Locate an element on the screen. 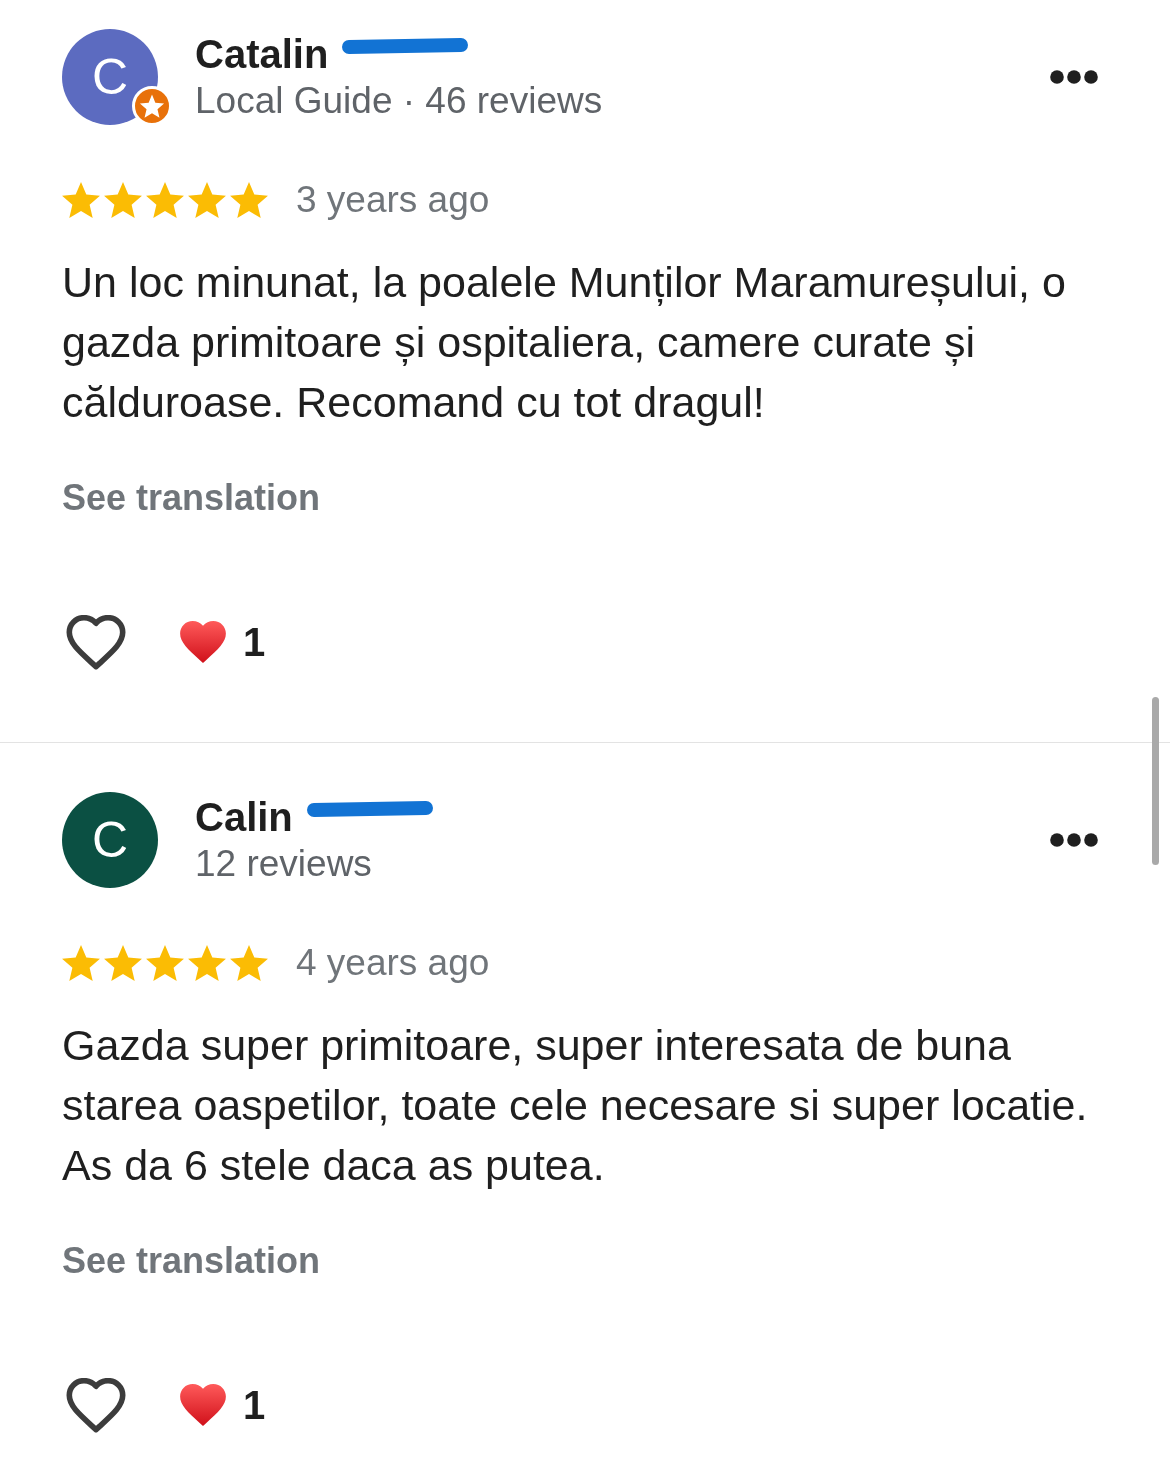 The height and width of the screenshot is (1470, 1170). reviewer-stats: Local Guide · 46 reviews is located at coordinates (399, 101).